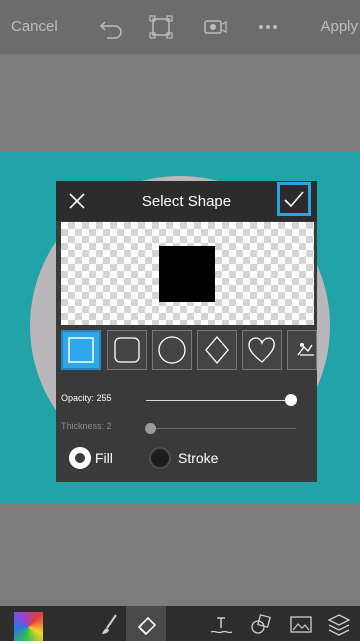 The image size is (360, 641). I want to click on layers-icon, so click(339, 624).